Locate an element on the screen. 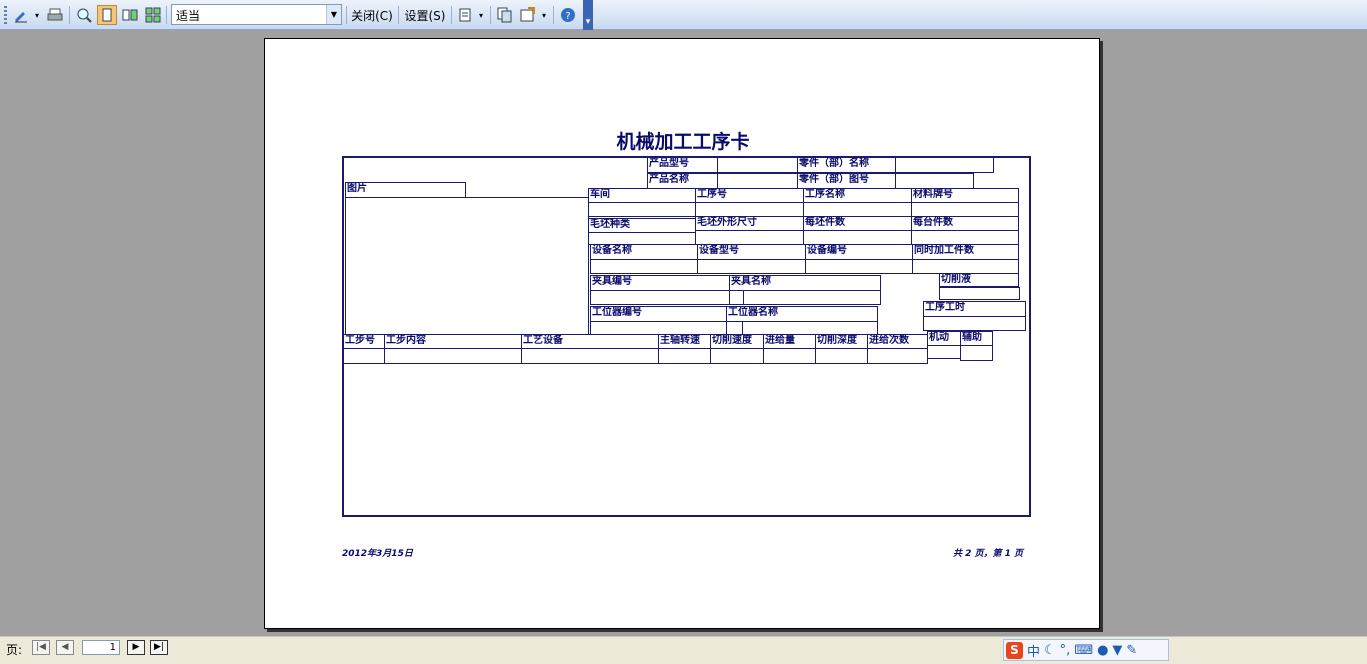 Image resolution: width=1367 pixels, height=664 pixels. simultaneous-value is located at coordinates (965, 266).